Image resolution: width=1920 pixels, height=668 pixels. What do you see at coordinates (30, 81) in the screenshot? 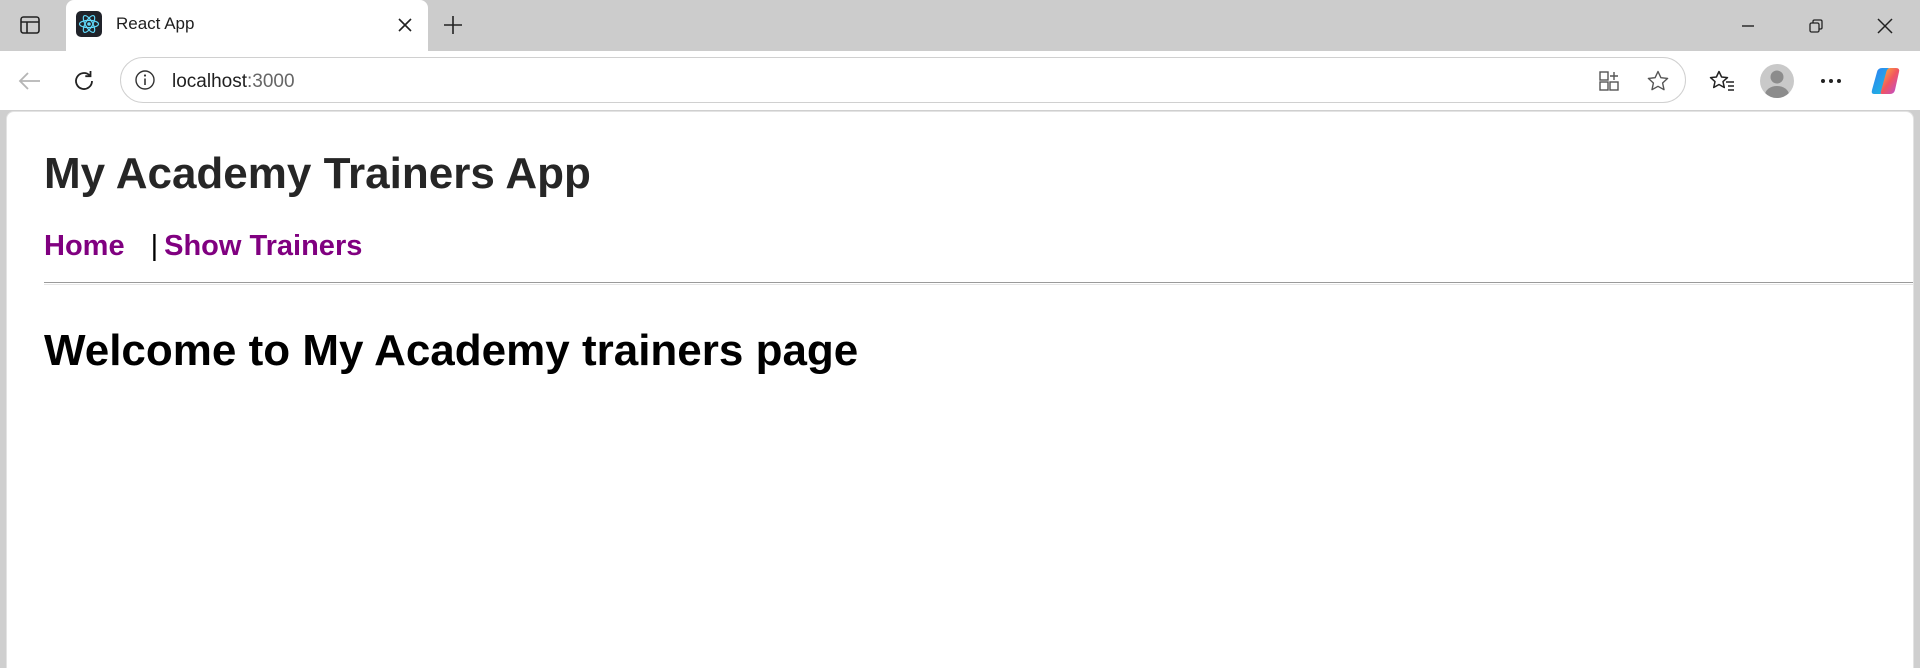
I see `back-arrow-icon` at bounding box center [30, 81].